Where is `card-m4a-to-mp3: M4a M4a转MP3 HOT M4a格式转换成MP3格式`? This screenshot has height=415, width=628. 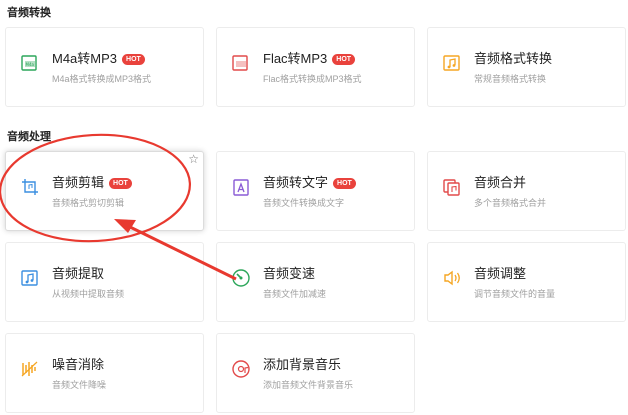 card-m4a-to-mp3: M4a M4a转MP3 HOT M4a格式转换成MP3格式 is located at coordinates (104, 67).